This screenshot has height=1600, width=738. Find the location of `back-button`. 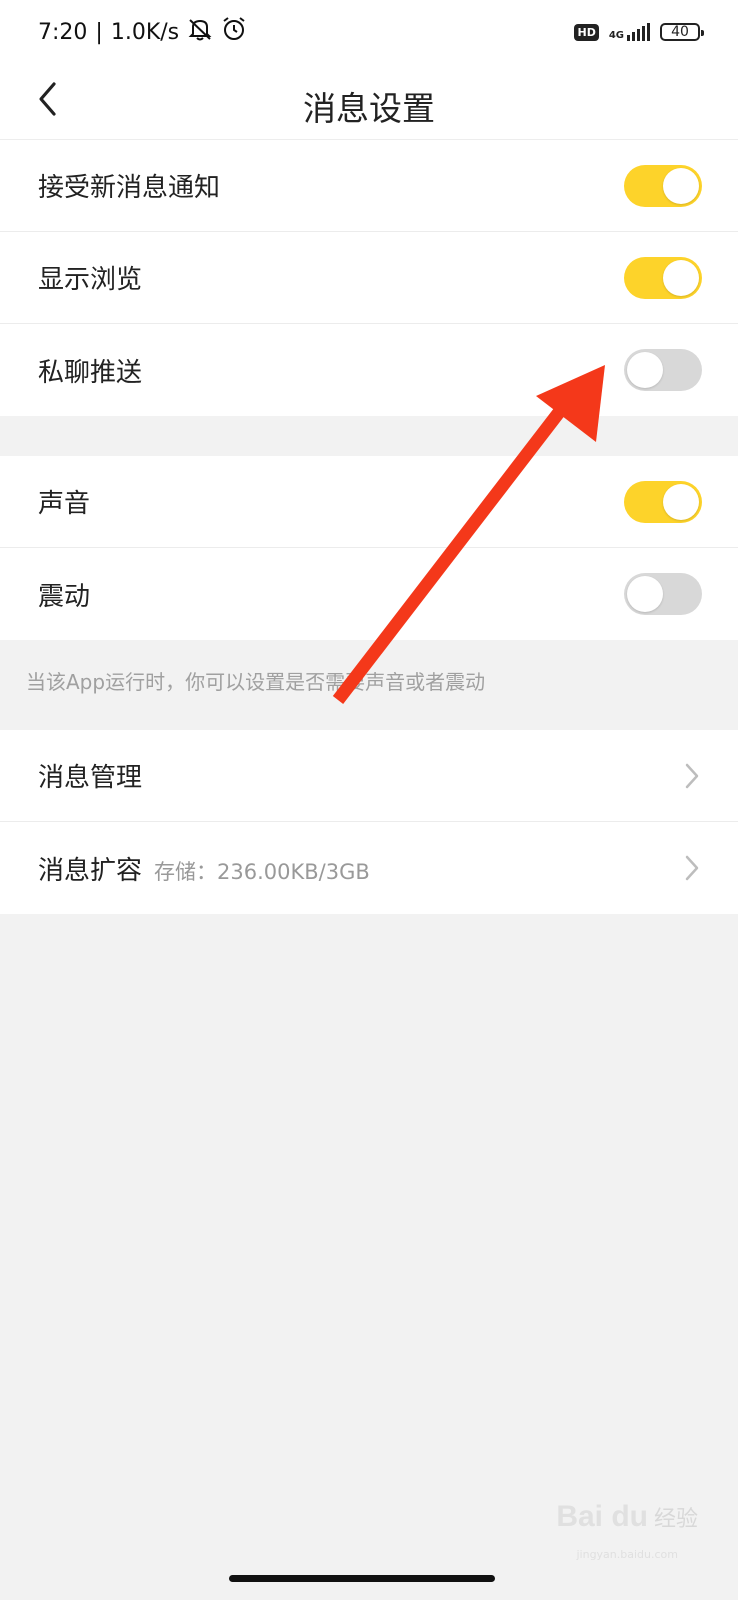

back-button is located at coordinates (48, 101).